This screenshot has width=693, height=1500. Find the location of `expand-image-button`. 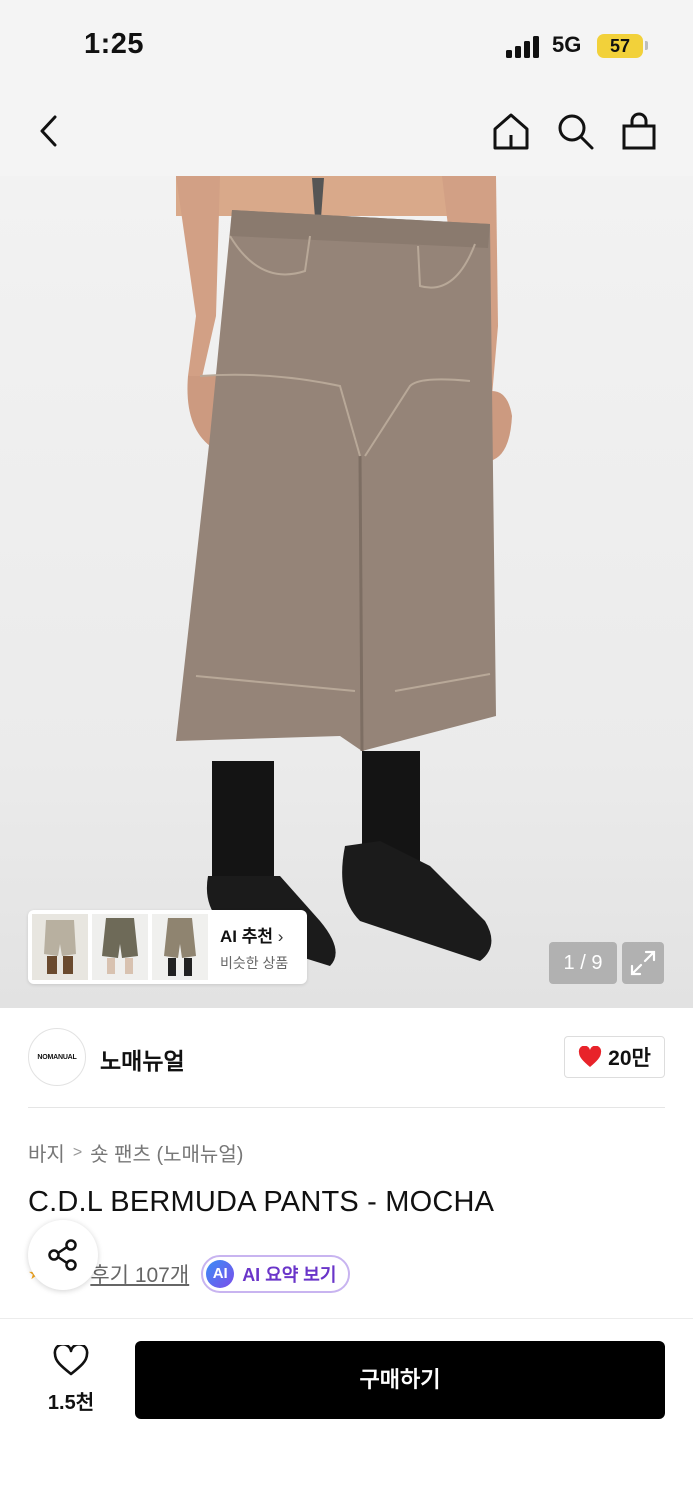

expand-image-button is located at coordinates (643, 963).